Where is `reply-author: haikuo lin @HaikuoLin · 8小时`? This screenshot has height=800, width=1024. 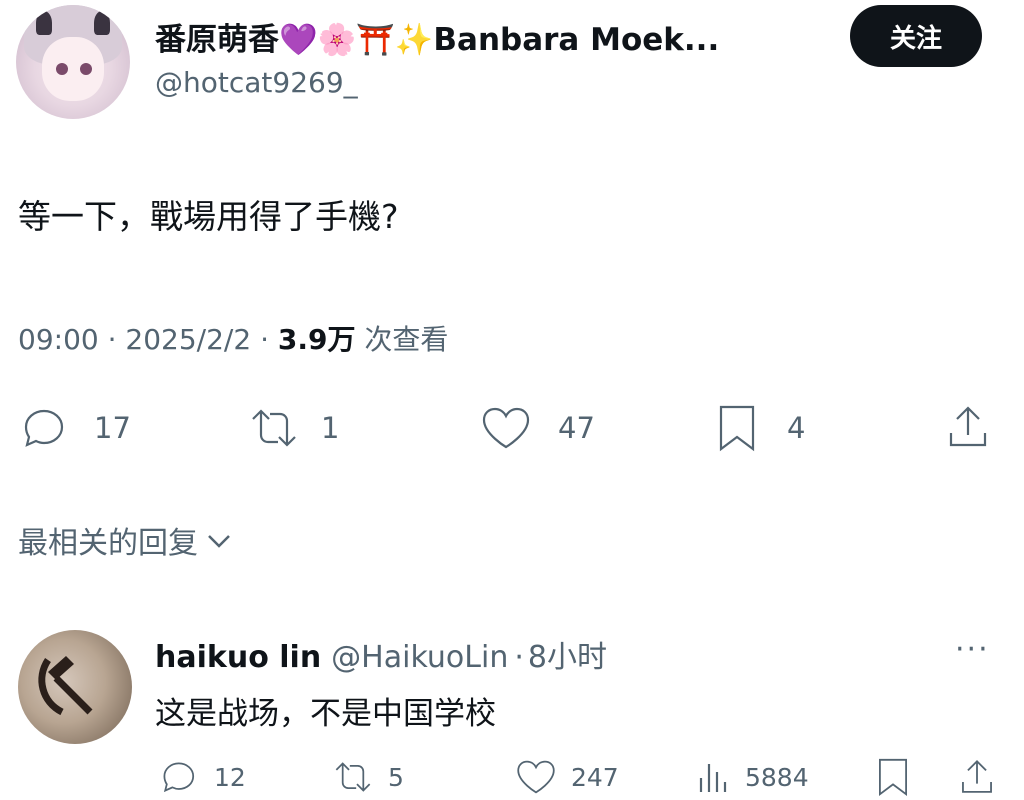
reply-author: haikuo lin @HaikuoLin · 8小时 is located at coordinates (381, 654).